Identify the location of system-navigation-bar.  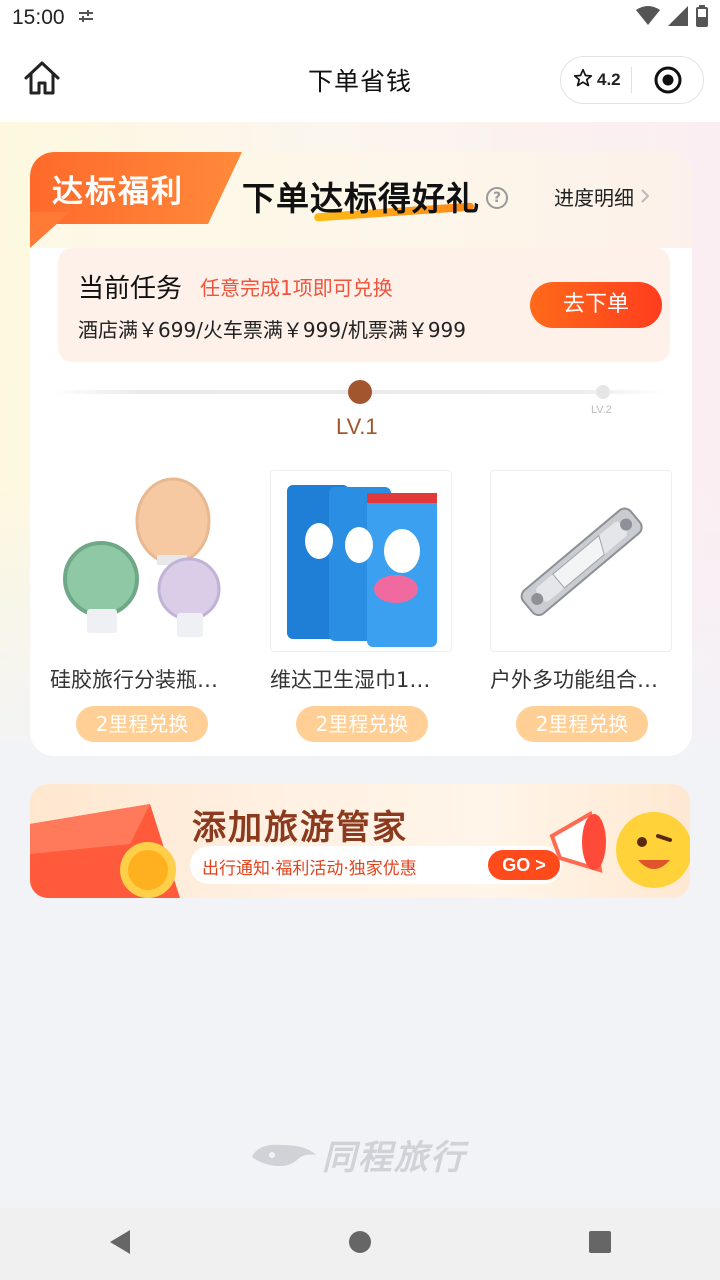
(360, 1244).